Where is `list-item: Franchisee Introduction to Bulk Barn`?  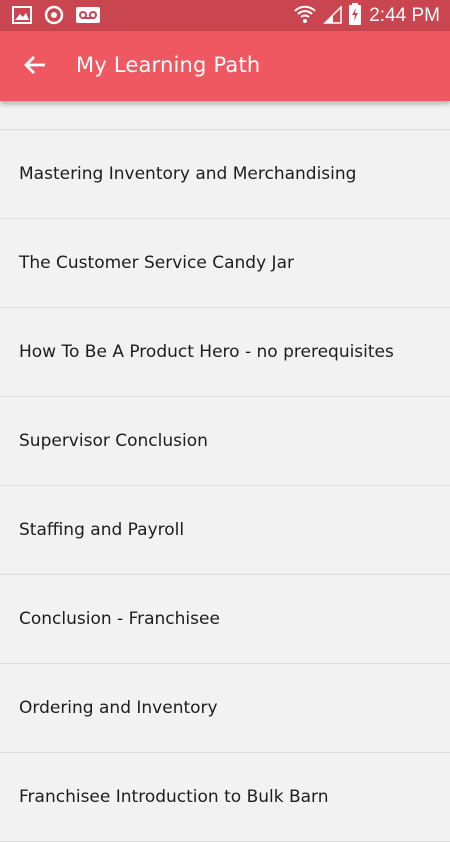
list-item: Franchisee Introduction to Bulk Barn is located at coordinates (225, 797).